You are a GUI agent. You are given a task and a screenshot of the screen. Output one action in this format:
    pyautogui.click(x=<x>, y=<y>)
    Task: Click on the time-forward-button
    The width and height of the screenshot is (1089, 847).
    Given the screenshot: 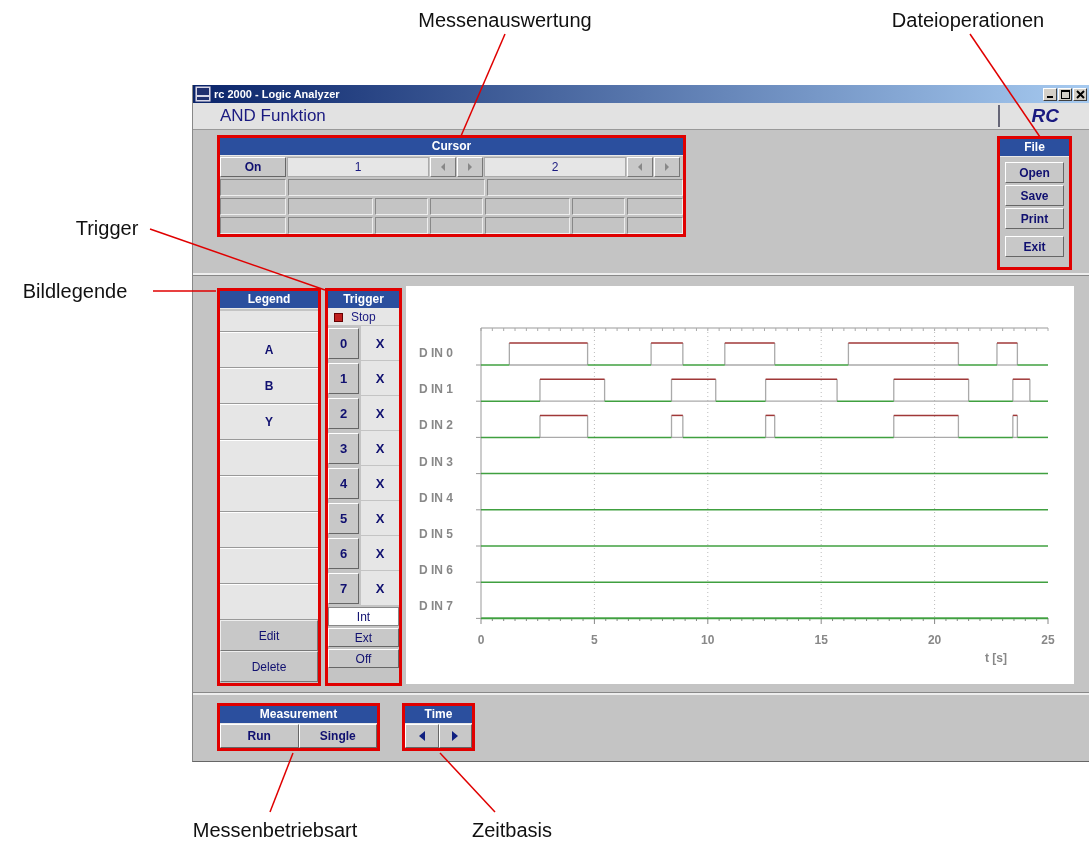 What is the action you would take?
    pyautogui.click(x=455, y=736)
    